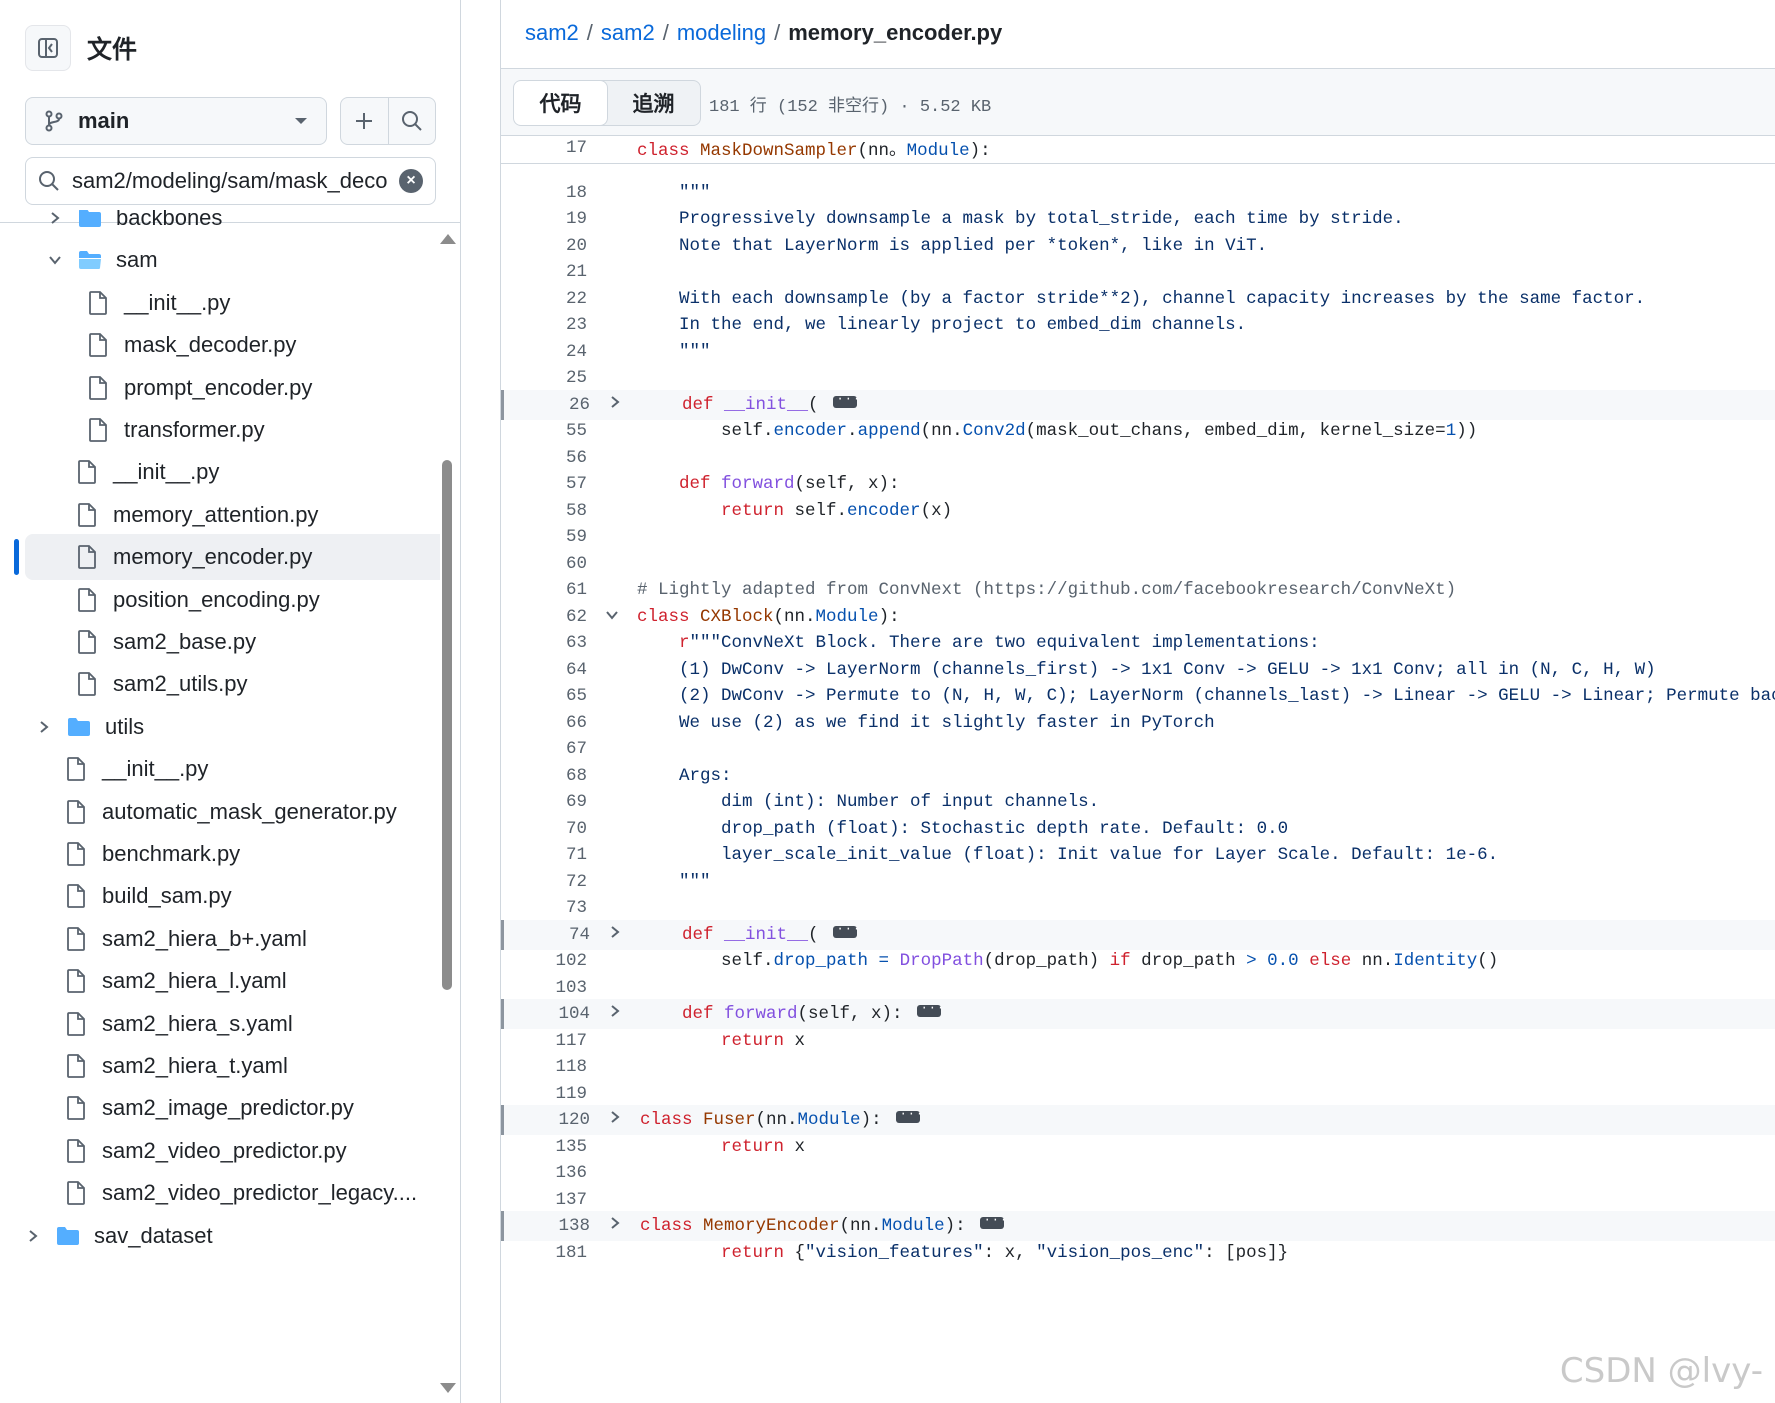 The height and width of the screenshot is (1403, 1775). Describe the element at coordinates (544, 1041) in the screenshot. I see `line-number: 117` at that location.